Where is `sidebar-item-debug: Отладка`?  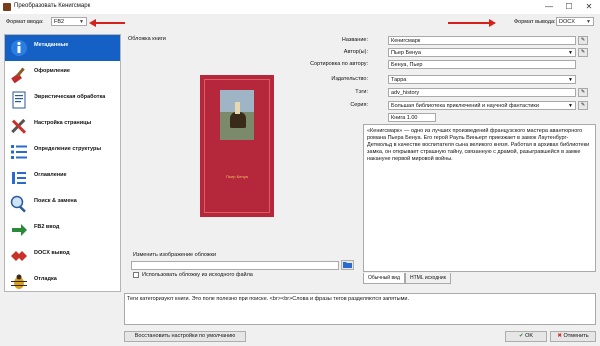
sidebar-item-debug: Отладка is located at coordinates (62, 282).